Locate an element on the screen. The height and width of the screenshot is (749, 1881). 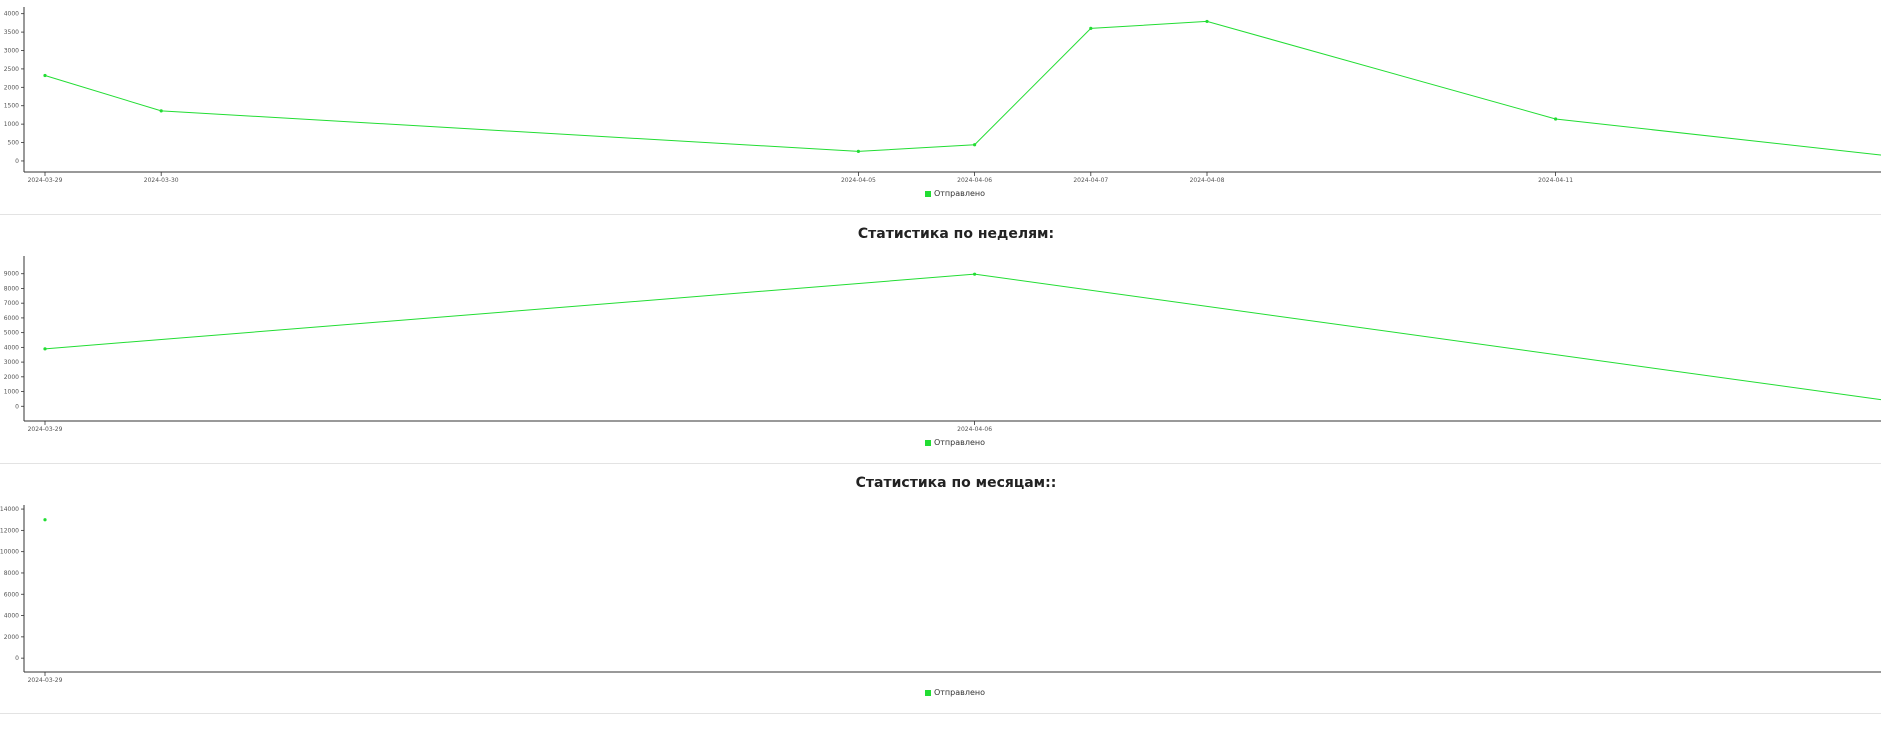
daily-legend: Отправлено is located at coordinates (940, 193).